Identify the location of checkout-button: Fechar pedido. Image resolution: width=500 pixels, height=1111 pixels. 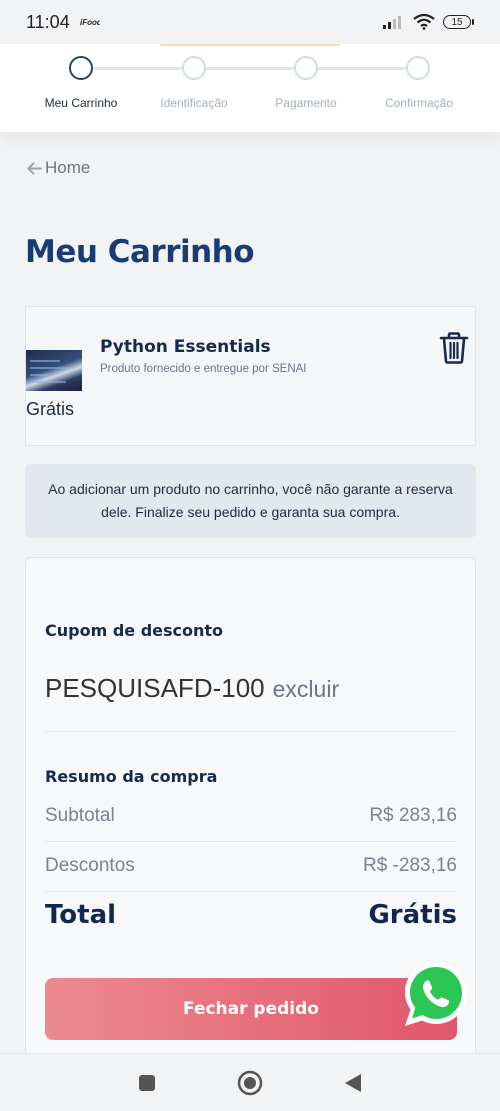
(251, 1009).